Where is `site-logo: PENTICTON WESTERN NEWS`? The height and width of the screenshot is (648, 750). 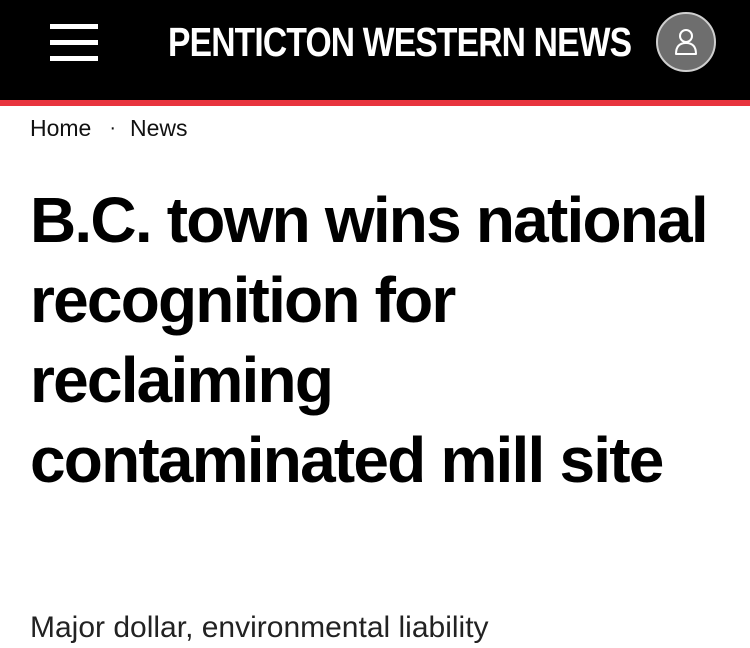
site-logo: PENTICTON WESTERN NEWS is located at coordinates (400, 42).